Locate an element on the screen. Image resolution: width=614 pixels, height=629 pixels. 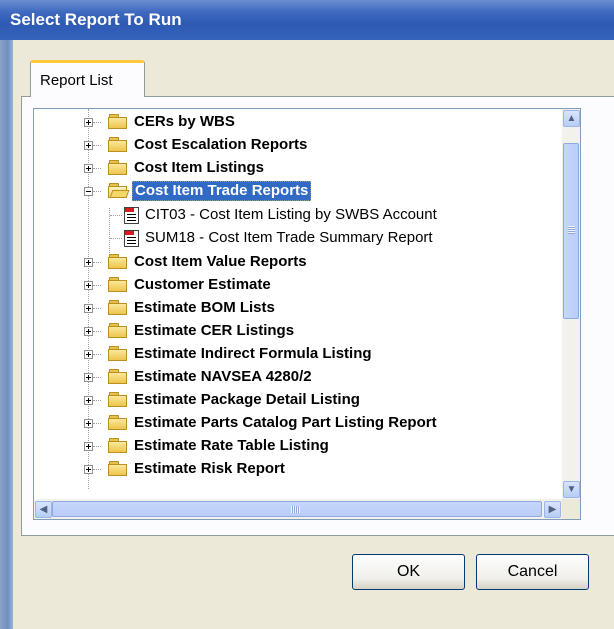
scrollbar-corner is located at coordinates (571, 509).